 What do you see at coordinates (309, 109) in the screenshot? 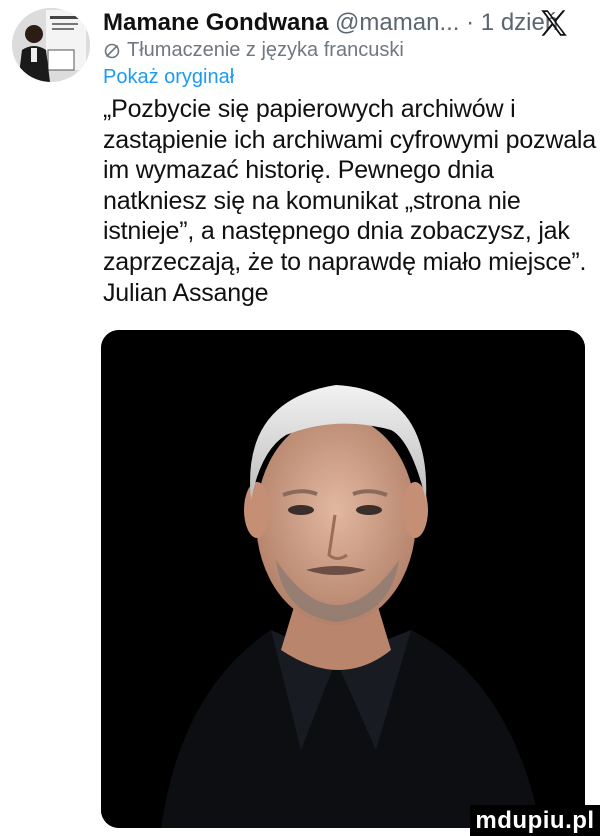
I see `tweet-text-line: „Pozbycie się papierowych archiwów i` at bounding box center [309, 109].